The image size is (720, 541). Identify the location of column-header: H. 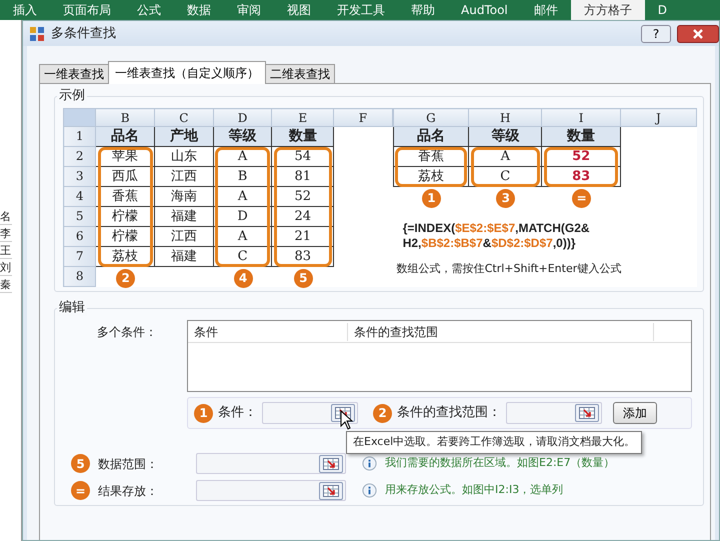
(505, 117).